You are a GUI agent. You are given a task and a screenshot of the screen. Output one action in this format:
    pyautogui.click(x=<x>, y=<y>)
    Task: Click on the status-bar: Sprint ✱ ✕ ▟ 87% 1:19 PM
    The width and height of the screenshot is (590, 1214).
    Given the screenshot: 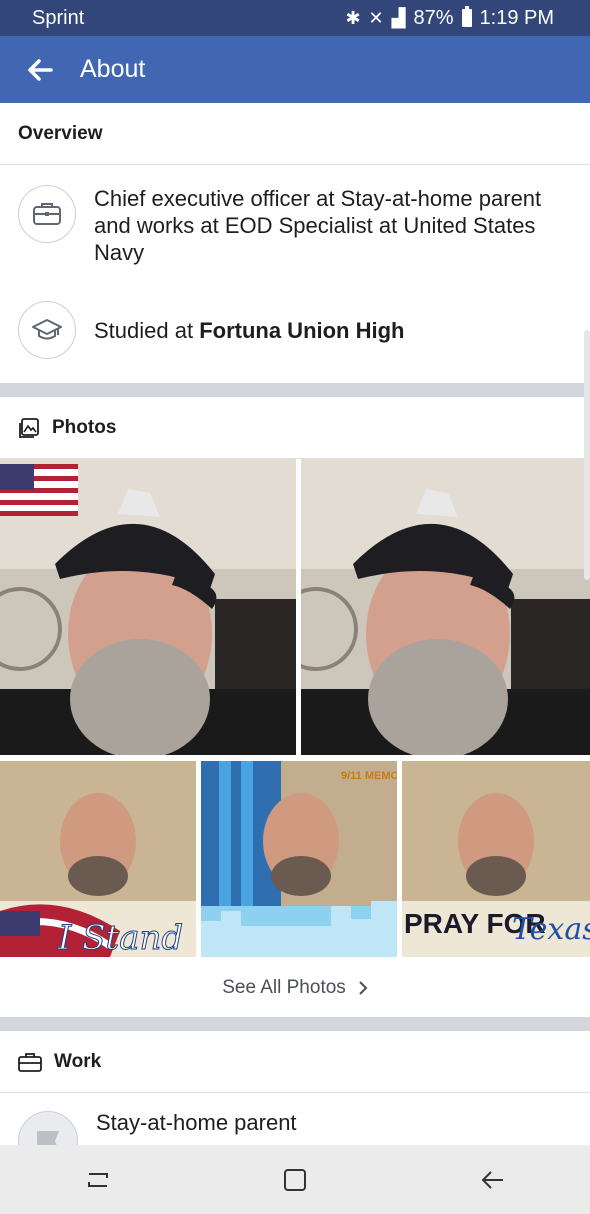 What is the action you would take?
    pyautogui.click(x=295, y=18)
    